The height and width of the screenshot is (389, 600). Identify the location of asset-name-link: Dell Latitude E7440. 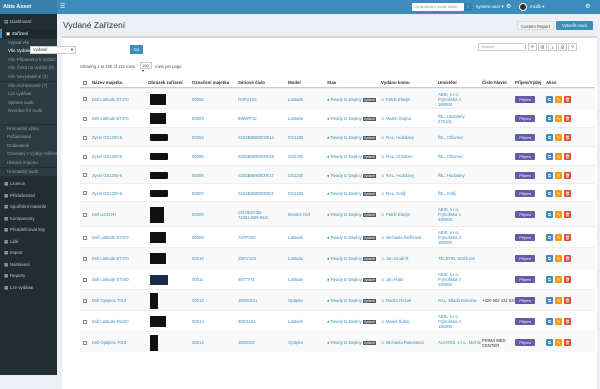
(110, 279).